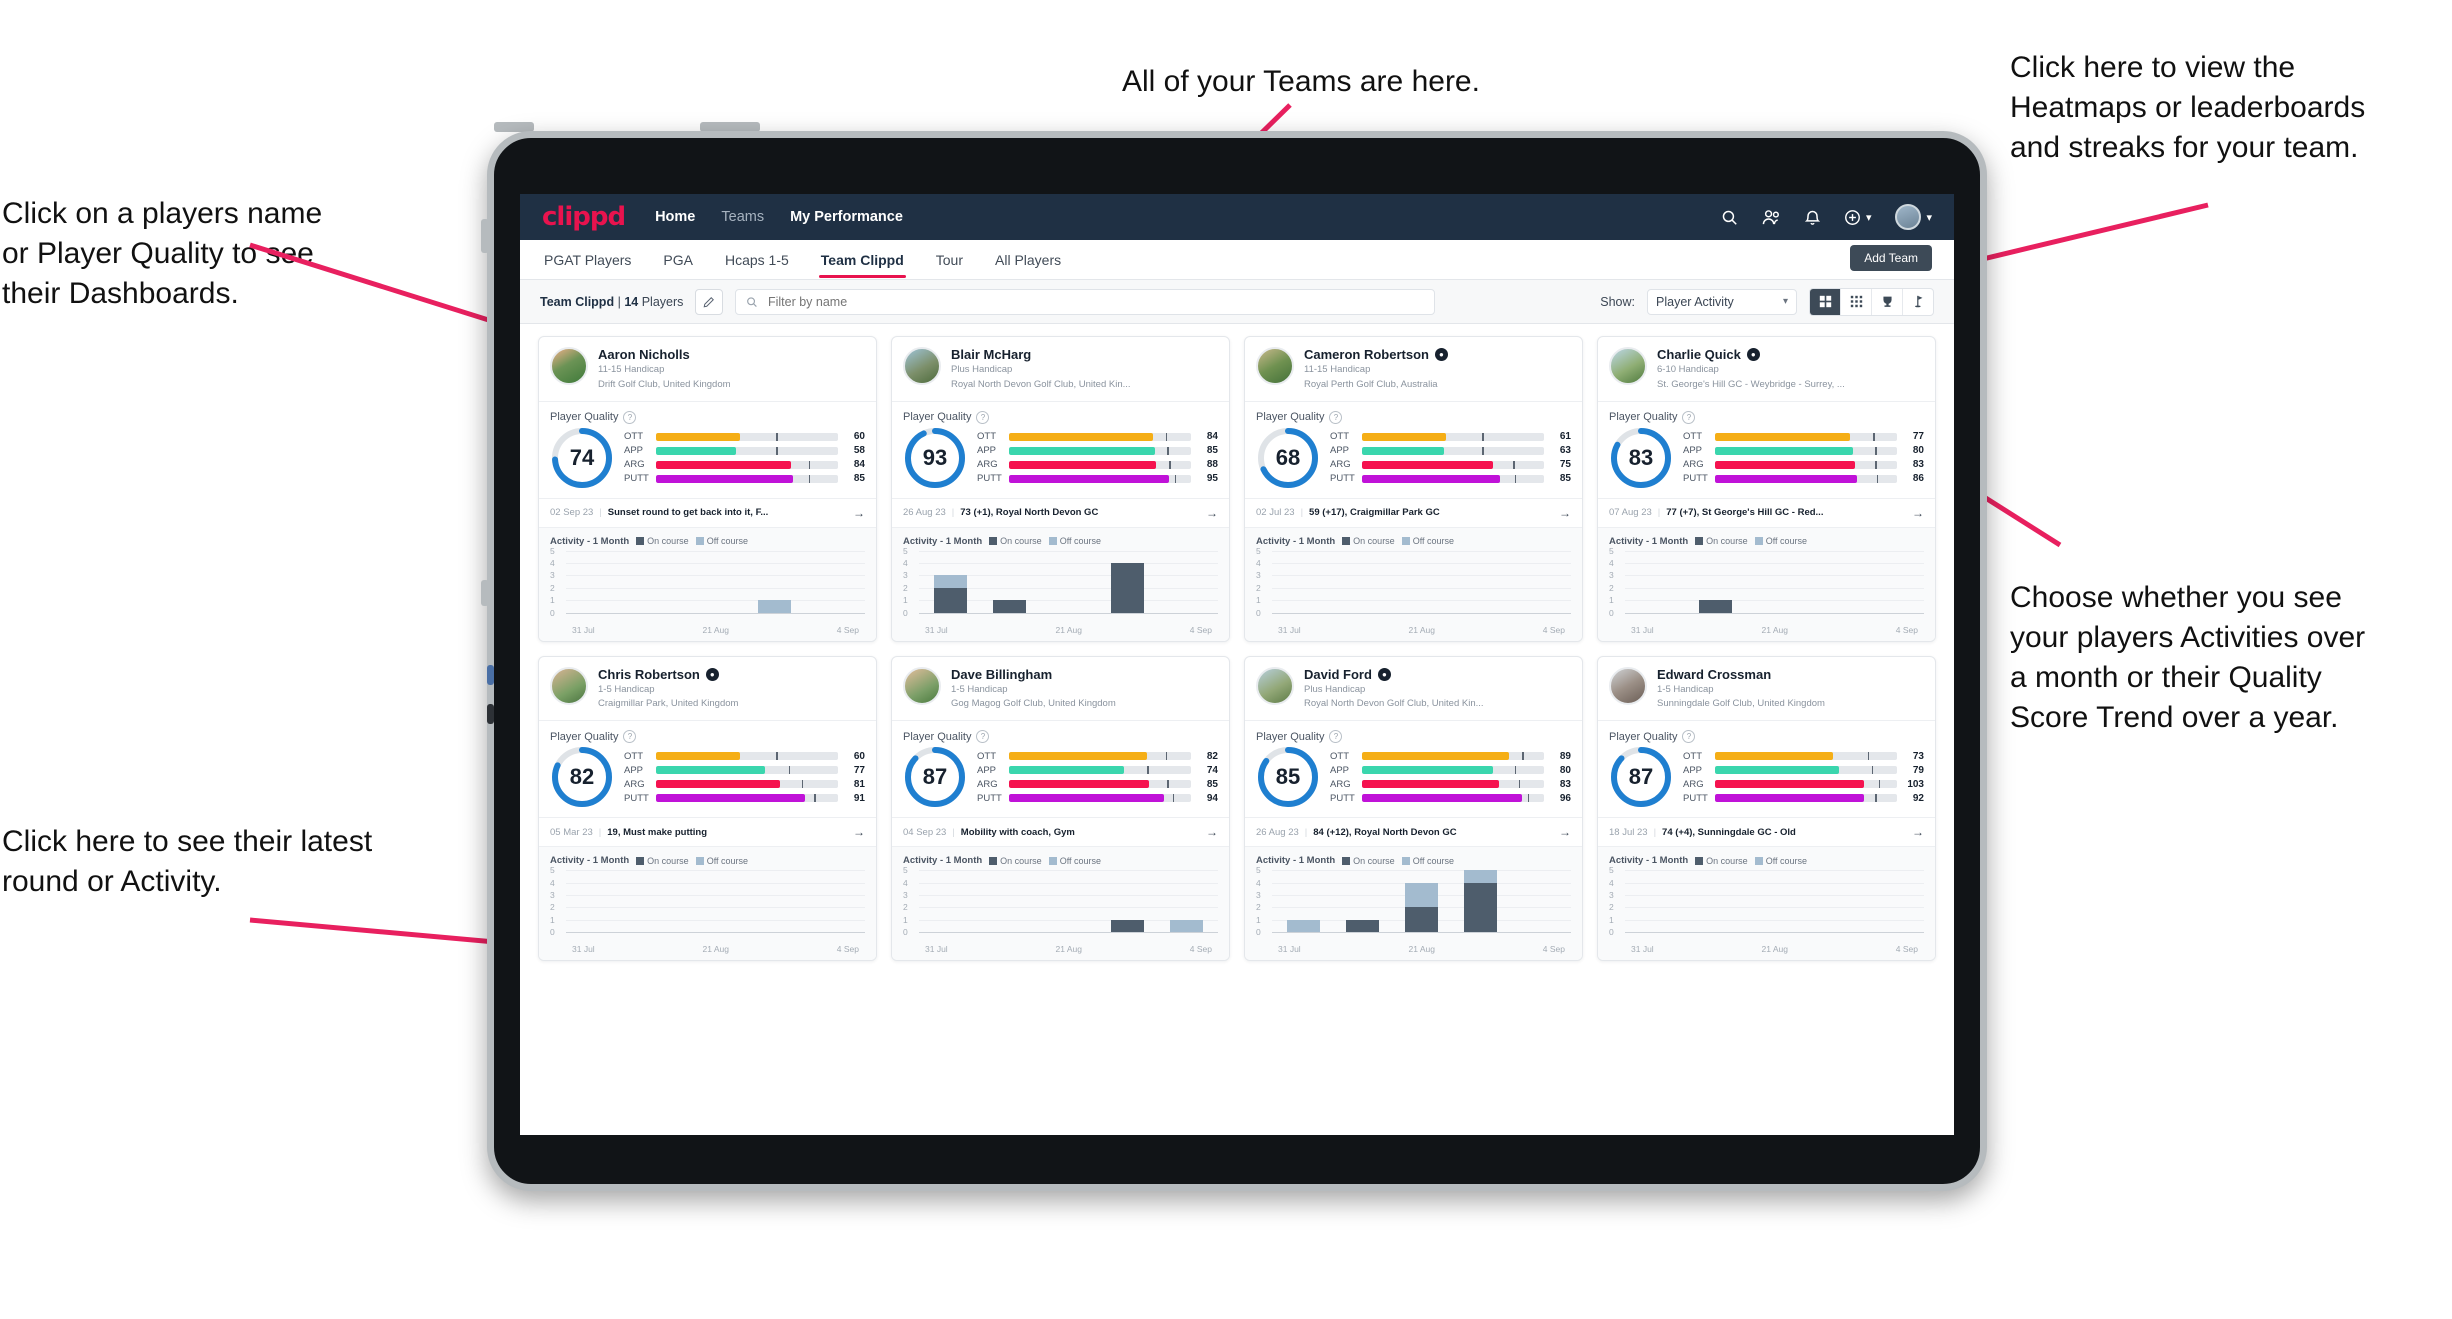  What do you see at coordinates (1338, 674) in the screenshot?
I see `player-name: David Ford` at bounding box center [1338, 674].